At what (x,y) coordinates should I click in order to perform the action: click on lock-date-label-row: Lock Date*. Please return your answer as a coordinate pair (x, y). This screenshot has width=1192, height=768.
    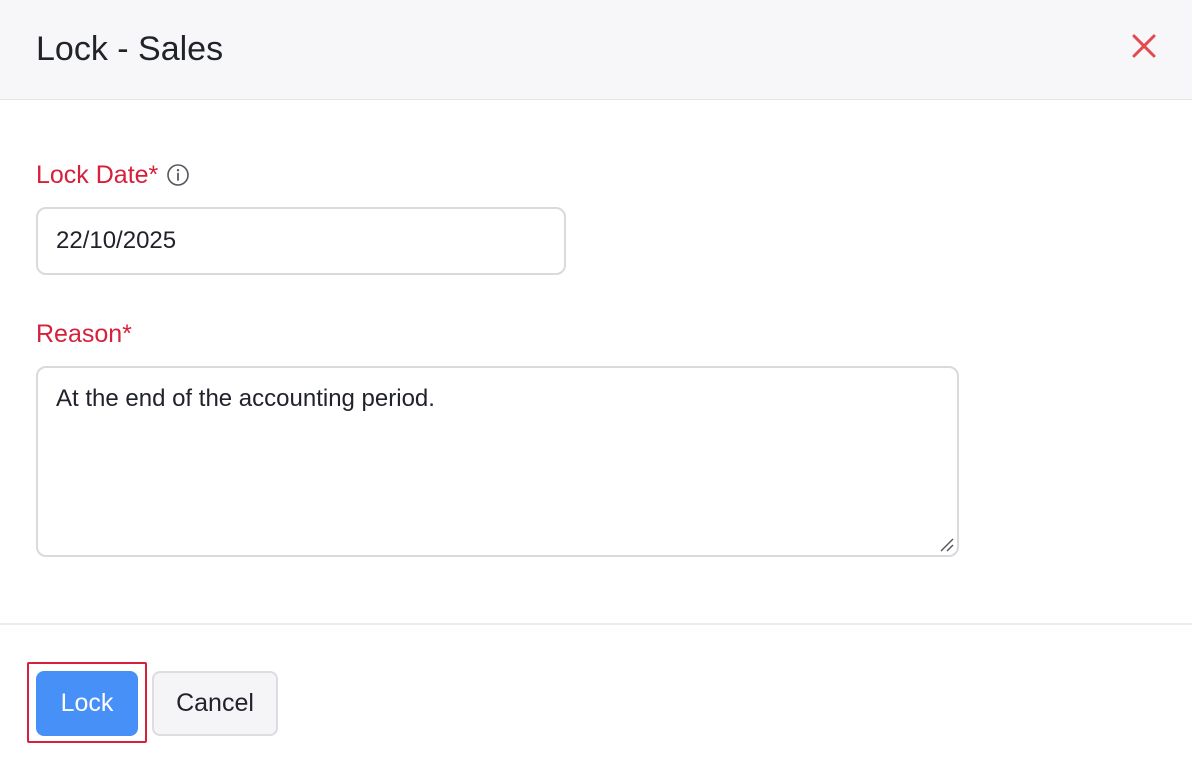
    Looking at the image, I should click on (113, 175).